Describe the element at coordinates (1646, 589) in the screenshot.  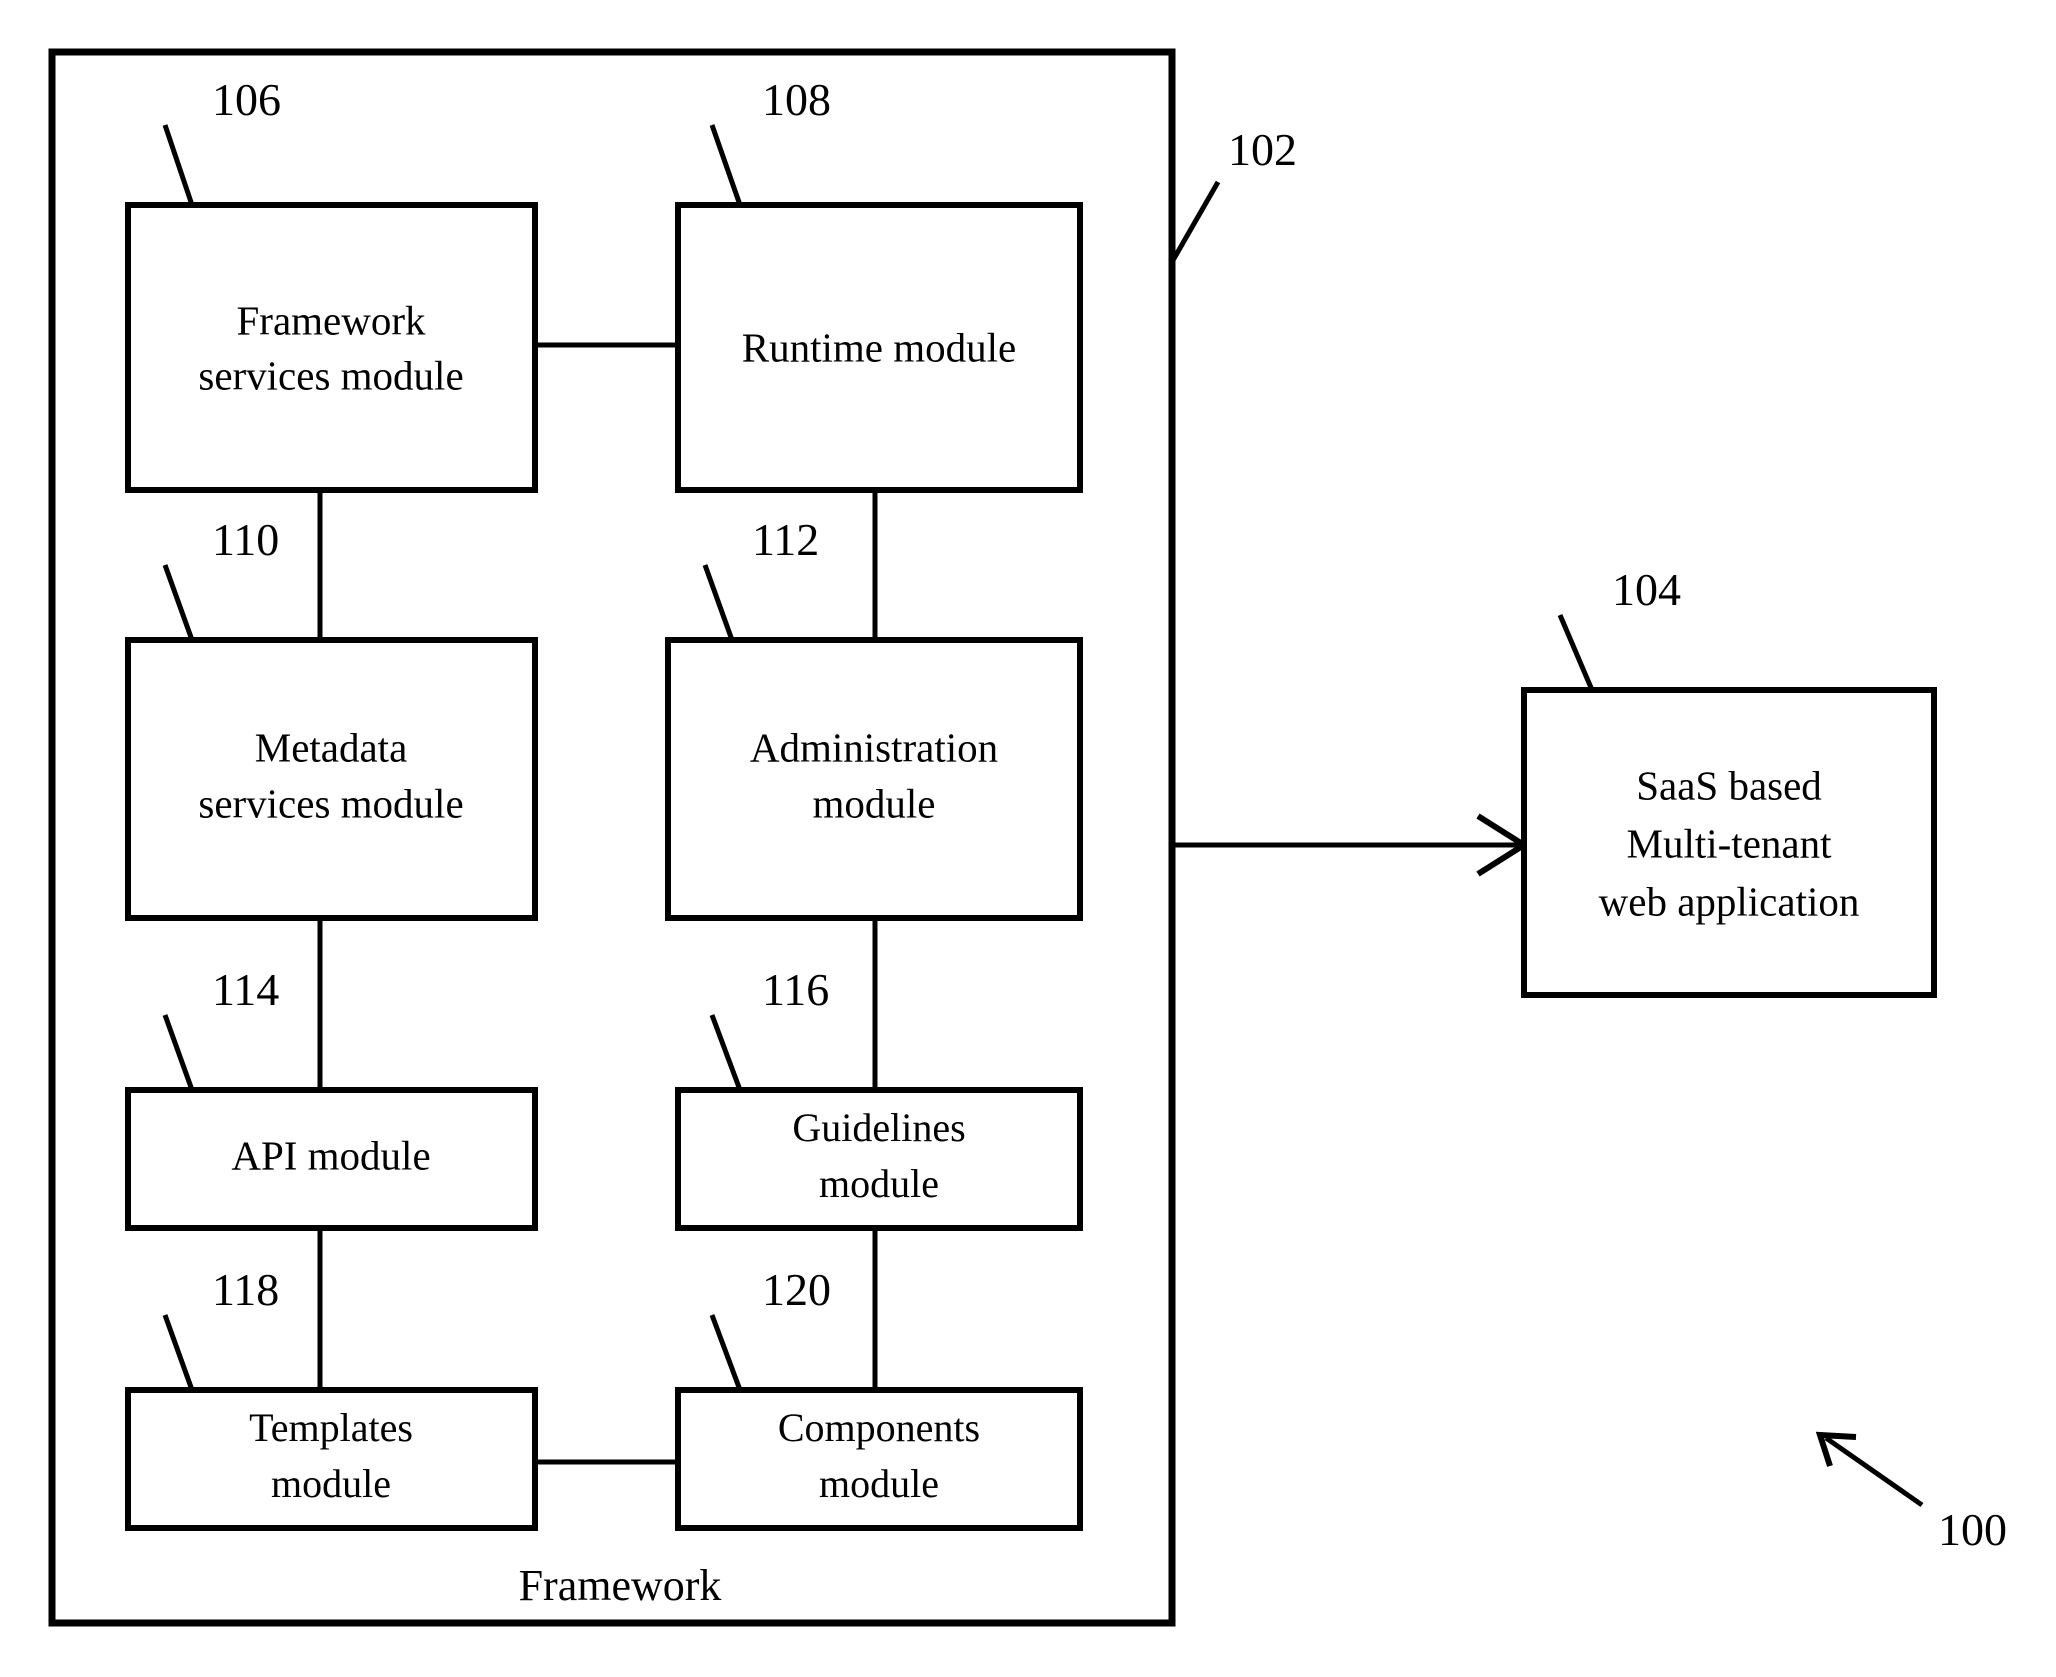
I see `ref-numeral-104: 104` at that location.